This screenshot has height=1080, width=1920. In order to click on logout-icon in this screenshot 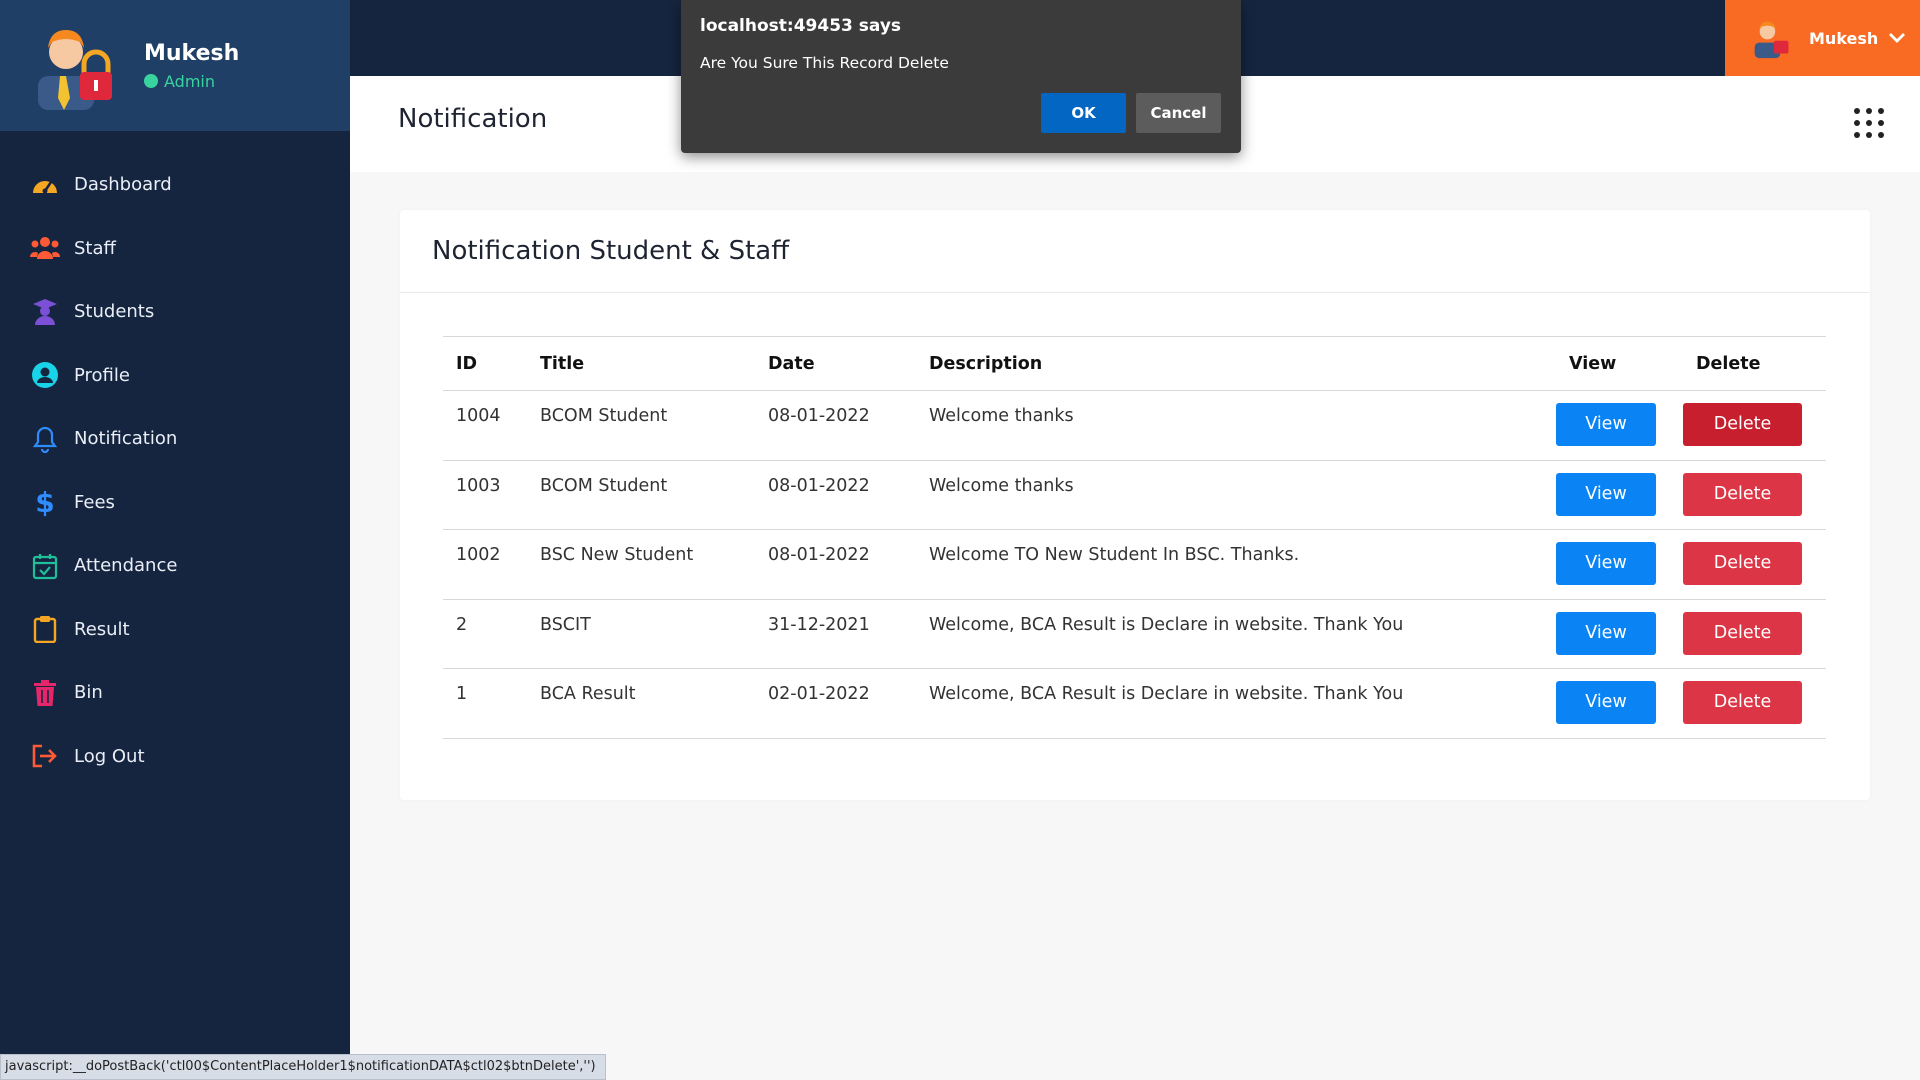, I will do `click(45, 756)`.